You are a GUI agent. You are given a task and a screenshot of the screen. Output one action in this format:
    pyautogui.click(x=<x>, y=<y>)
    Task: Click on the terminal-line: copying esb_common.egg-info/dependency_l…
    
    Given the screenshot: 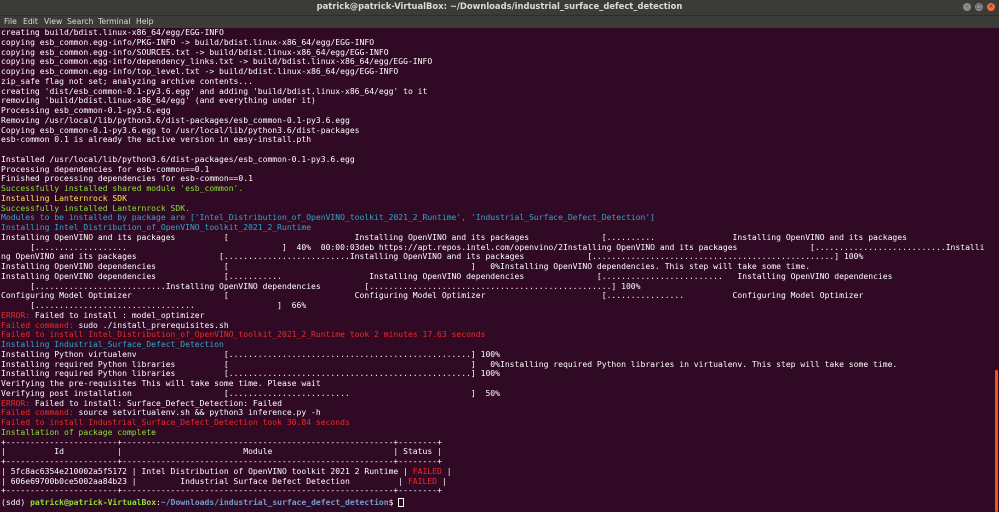 What is the action you would take?
    pyautogui.click(x=217, y=62)
    